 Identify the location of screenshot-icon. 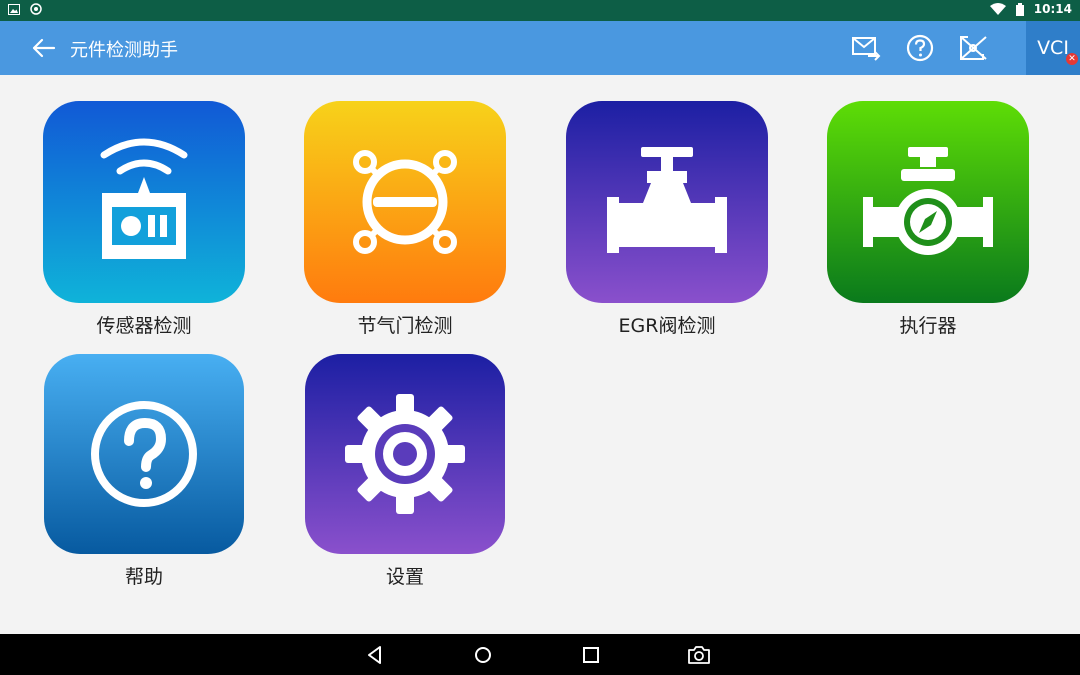
(699, 655).